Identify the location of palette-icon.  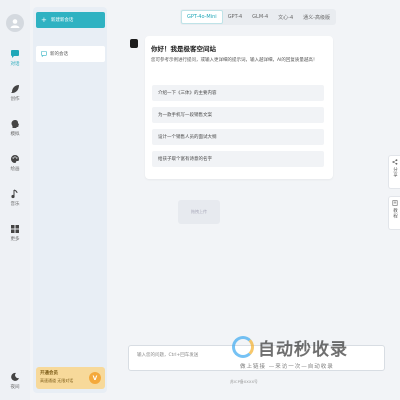
(15, 159).